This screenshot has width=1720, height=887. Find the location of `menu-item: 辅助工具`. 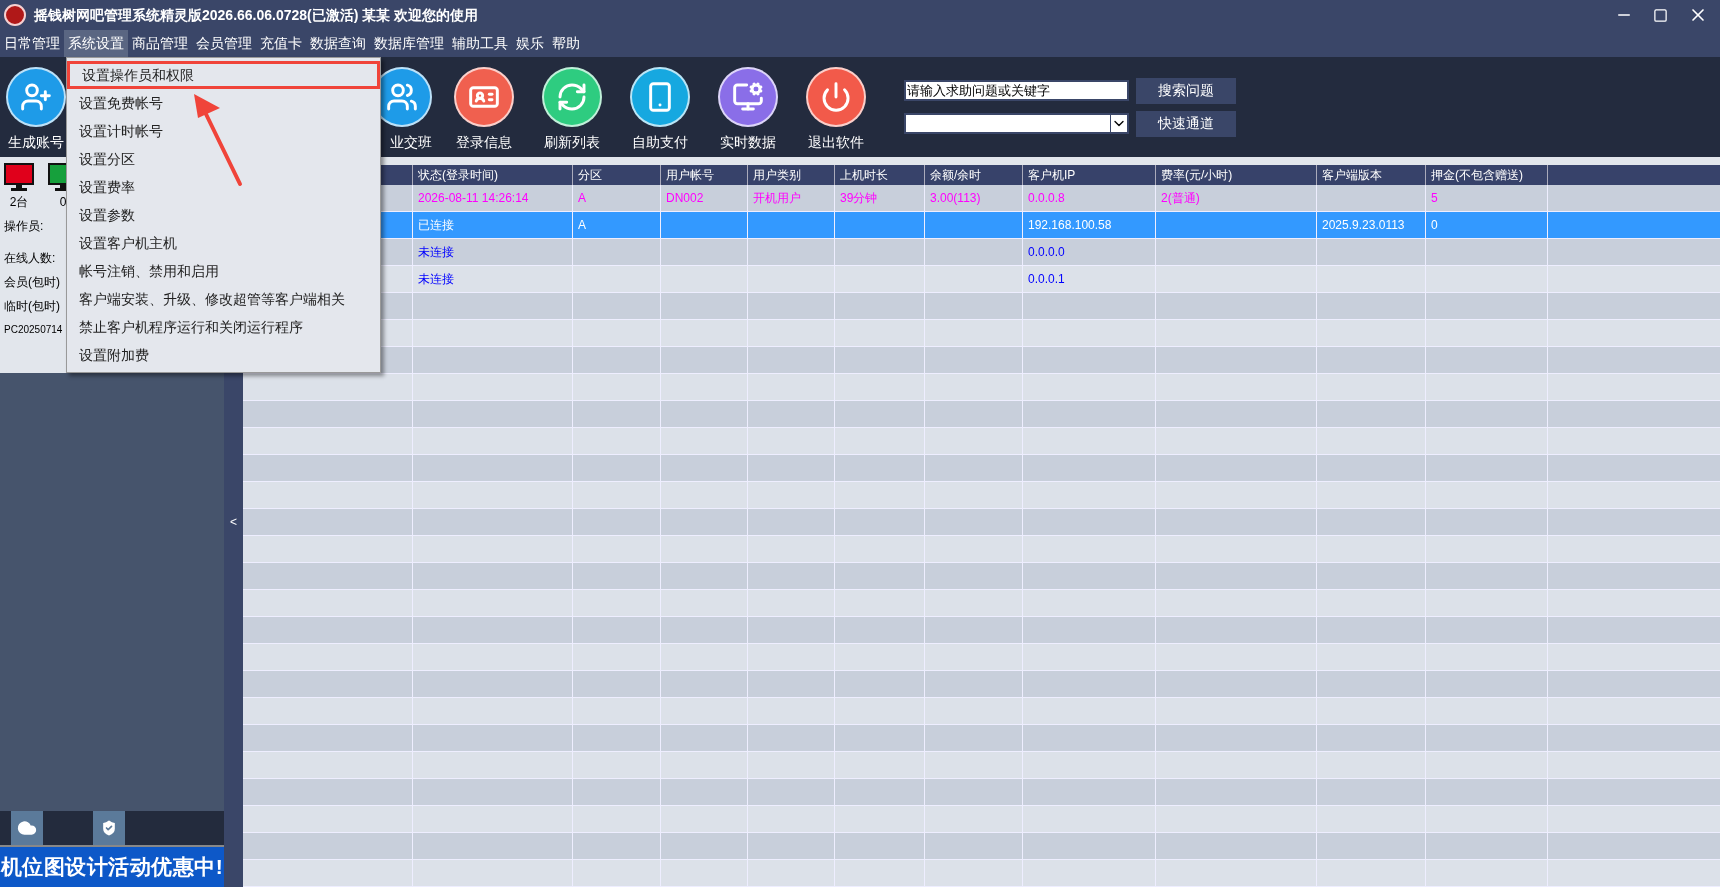

menu-item: 辅助工具 is located at coordinates (480, 43).